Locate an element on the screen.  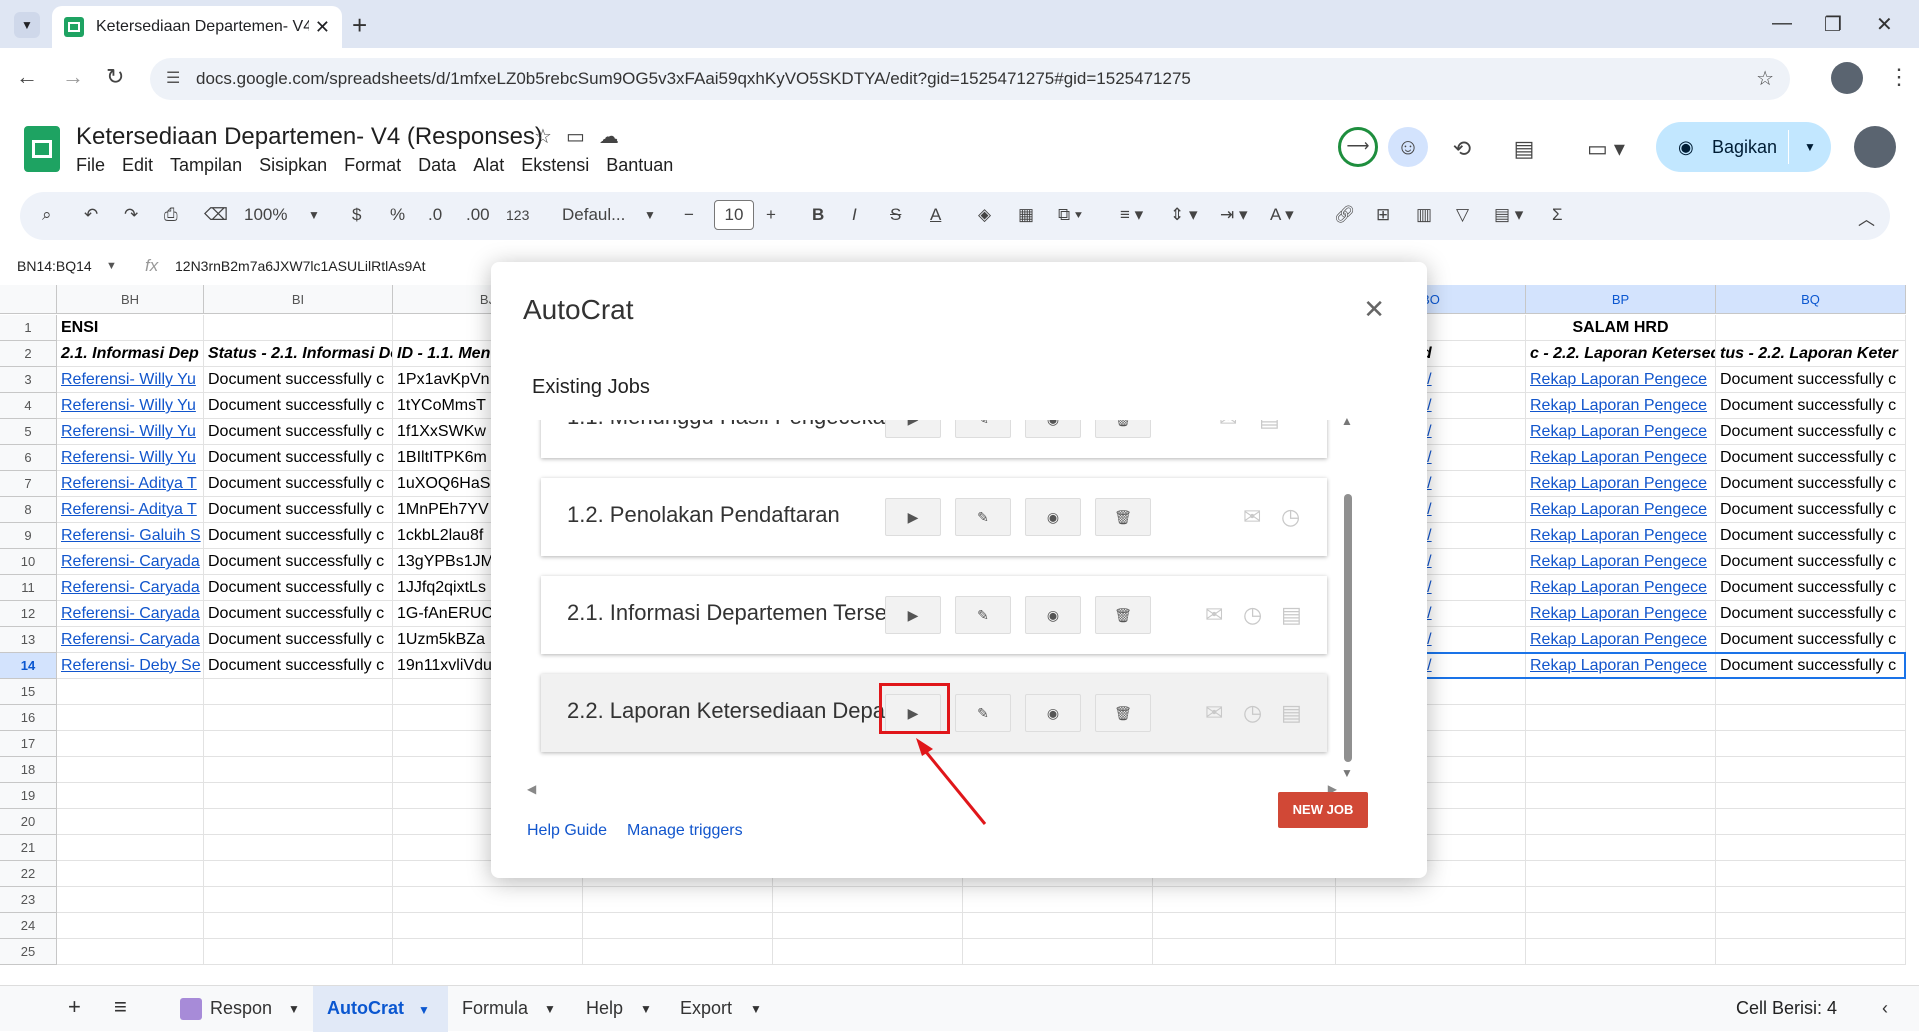
insert-link-icon: 🔗︎ is located at coordinates (1345, 215).